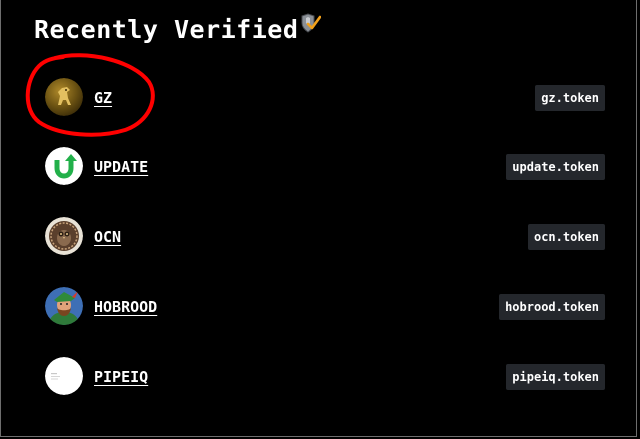  Describe the element at coordinates (166, 29) in the screenshot. I see `section-title: Recently Verified` at that location.